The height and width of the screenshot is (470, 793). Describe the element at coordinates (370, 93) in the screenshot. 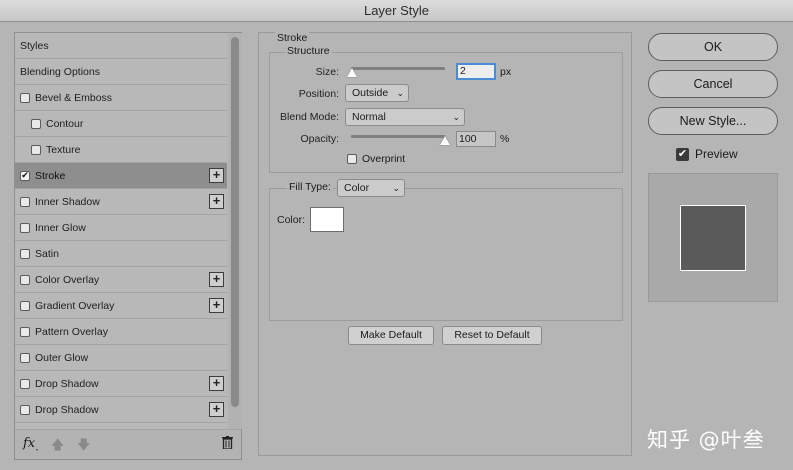

I see `position-value: Outside` at that location.